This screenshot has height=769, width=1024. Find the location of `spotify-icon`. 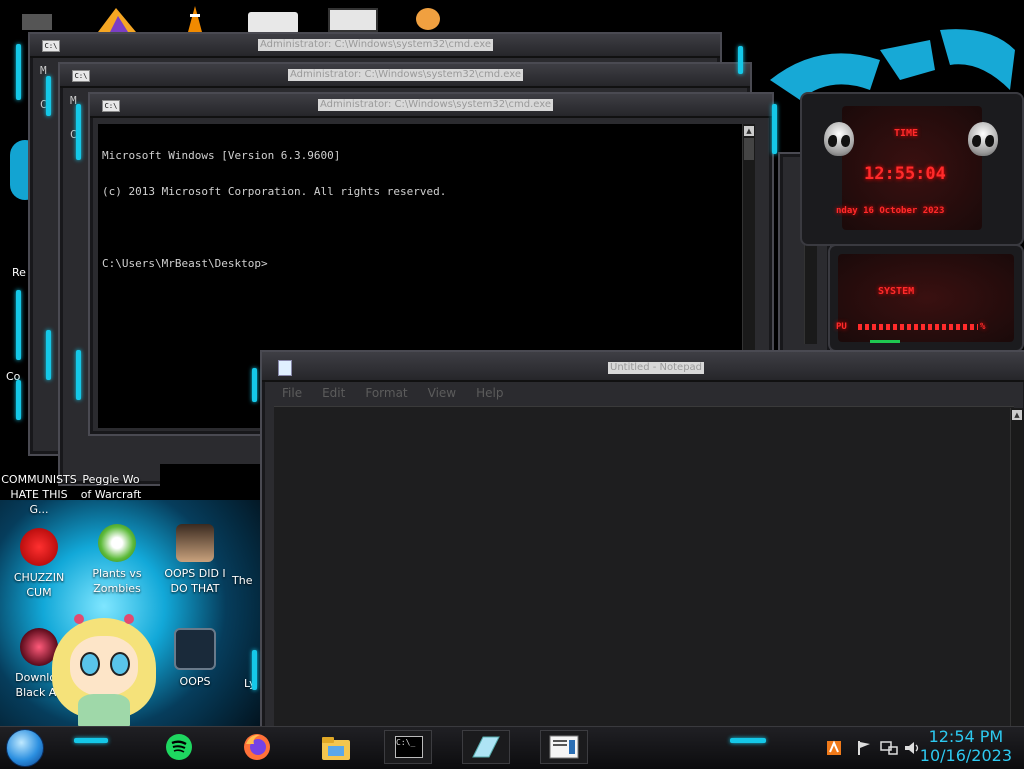

spotify-icon is located at coordinates (179, 747).